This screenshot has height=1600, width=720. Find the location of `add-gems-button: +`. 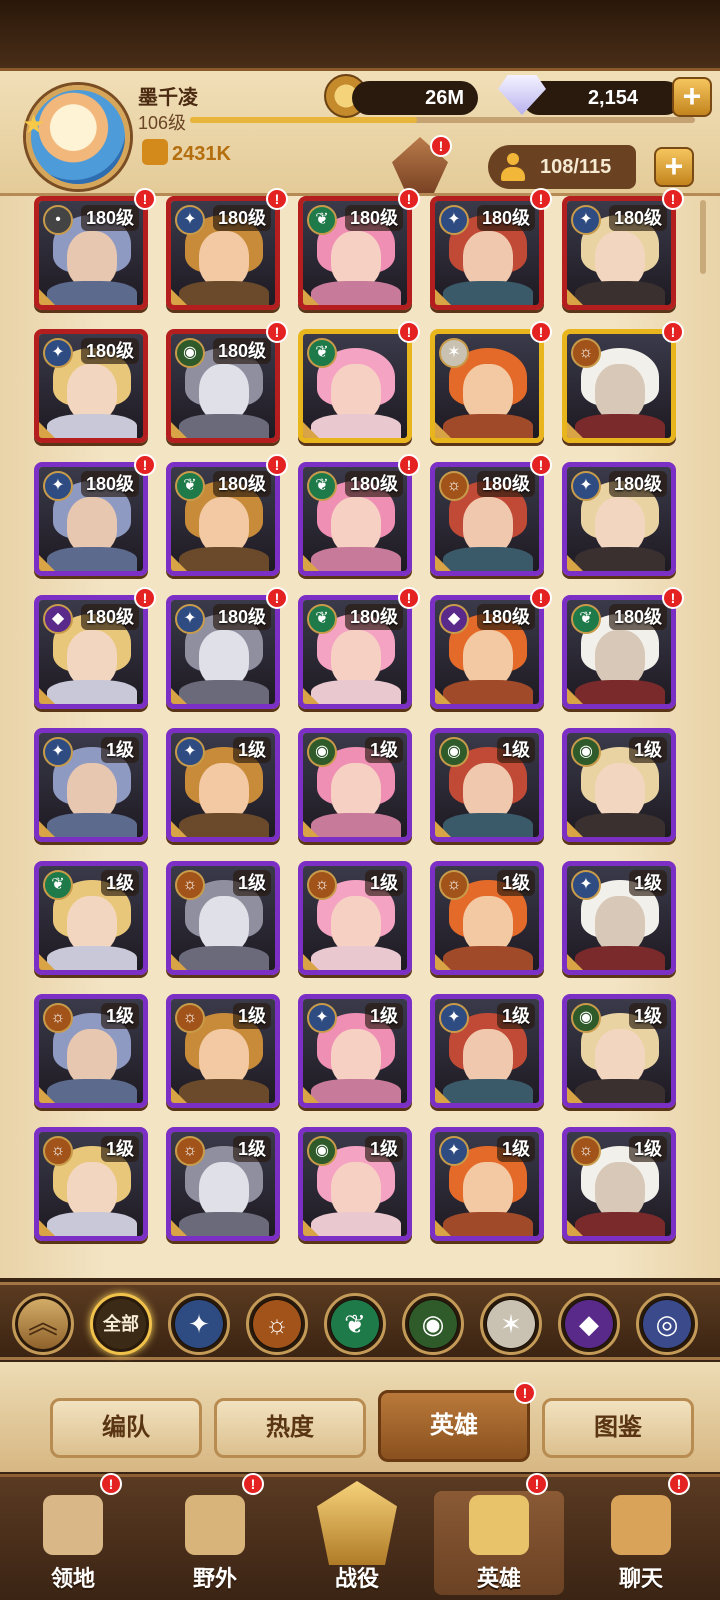

add-gems-button: + is located at coordinates (692, 97).